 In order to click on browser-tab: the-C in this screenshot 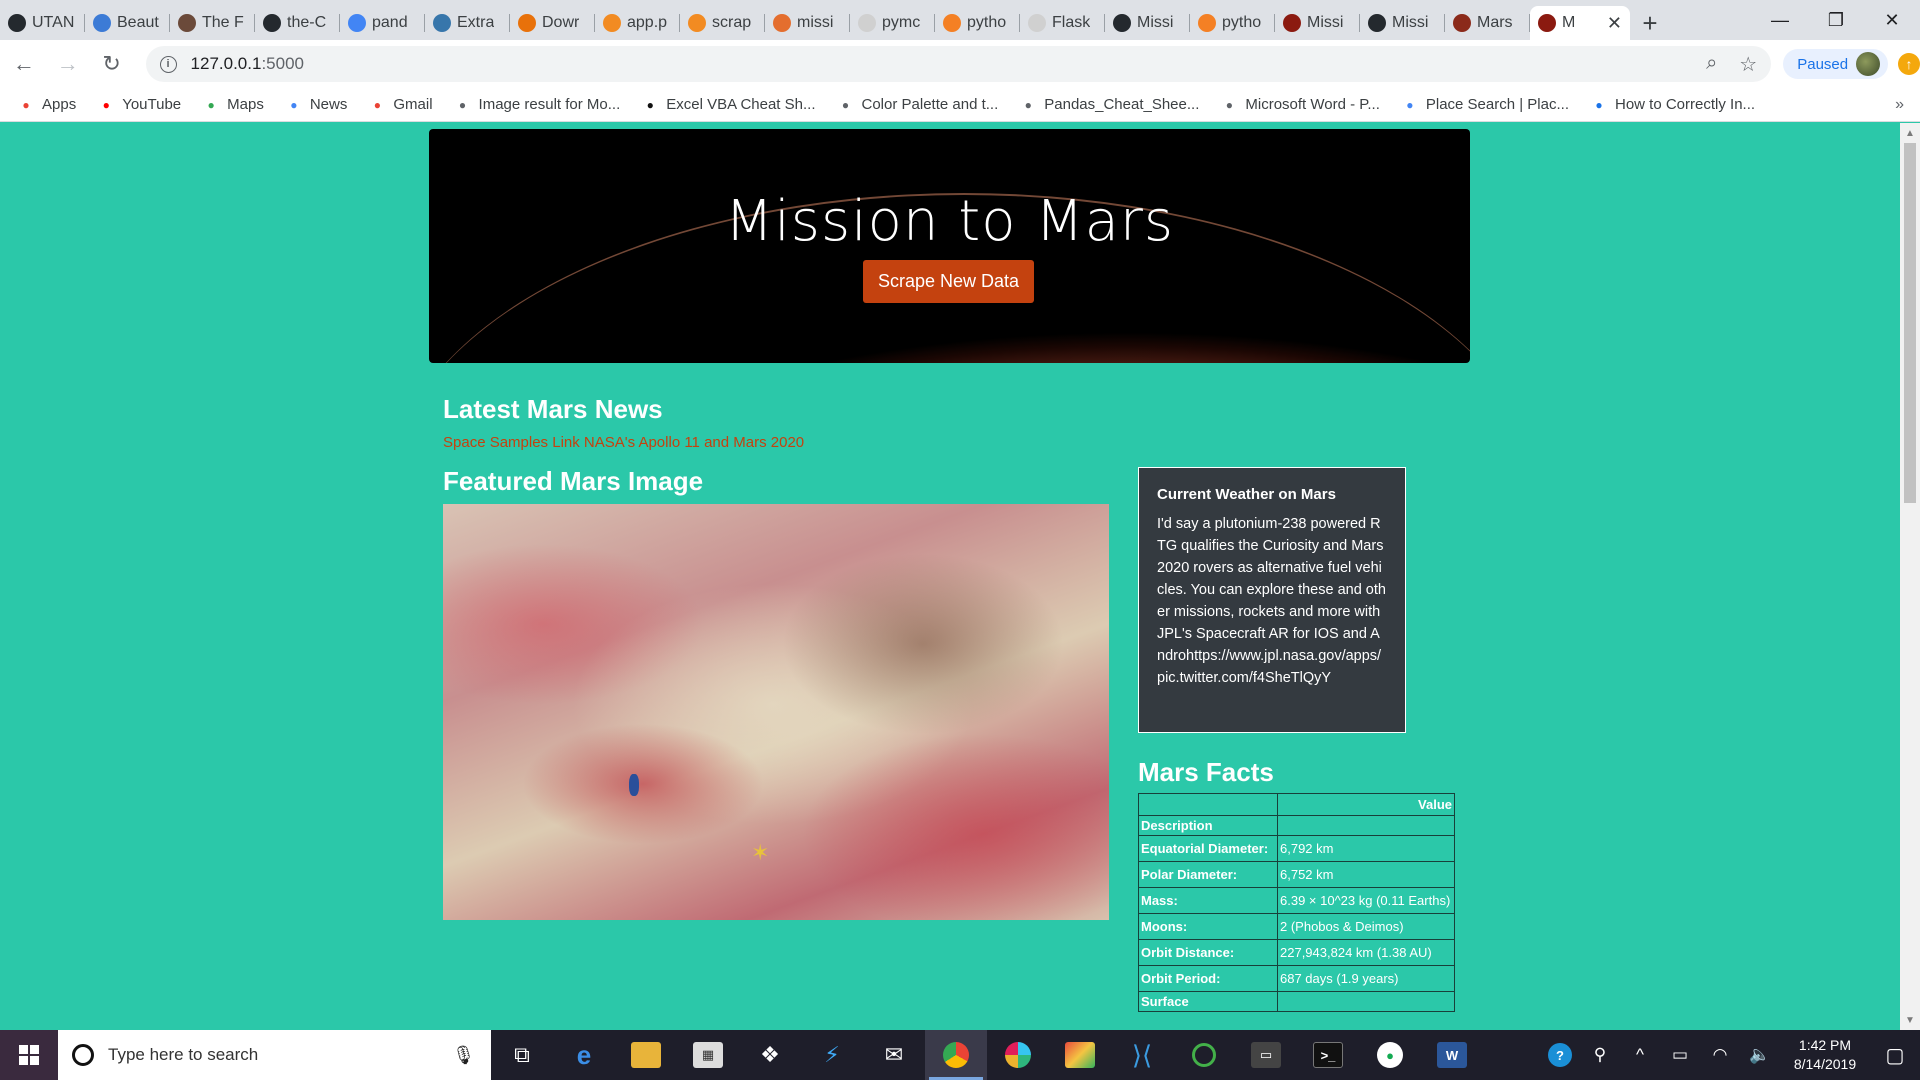, I will do `click(297, 23)`.